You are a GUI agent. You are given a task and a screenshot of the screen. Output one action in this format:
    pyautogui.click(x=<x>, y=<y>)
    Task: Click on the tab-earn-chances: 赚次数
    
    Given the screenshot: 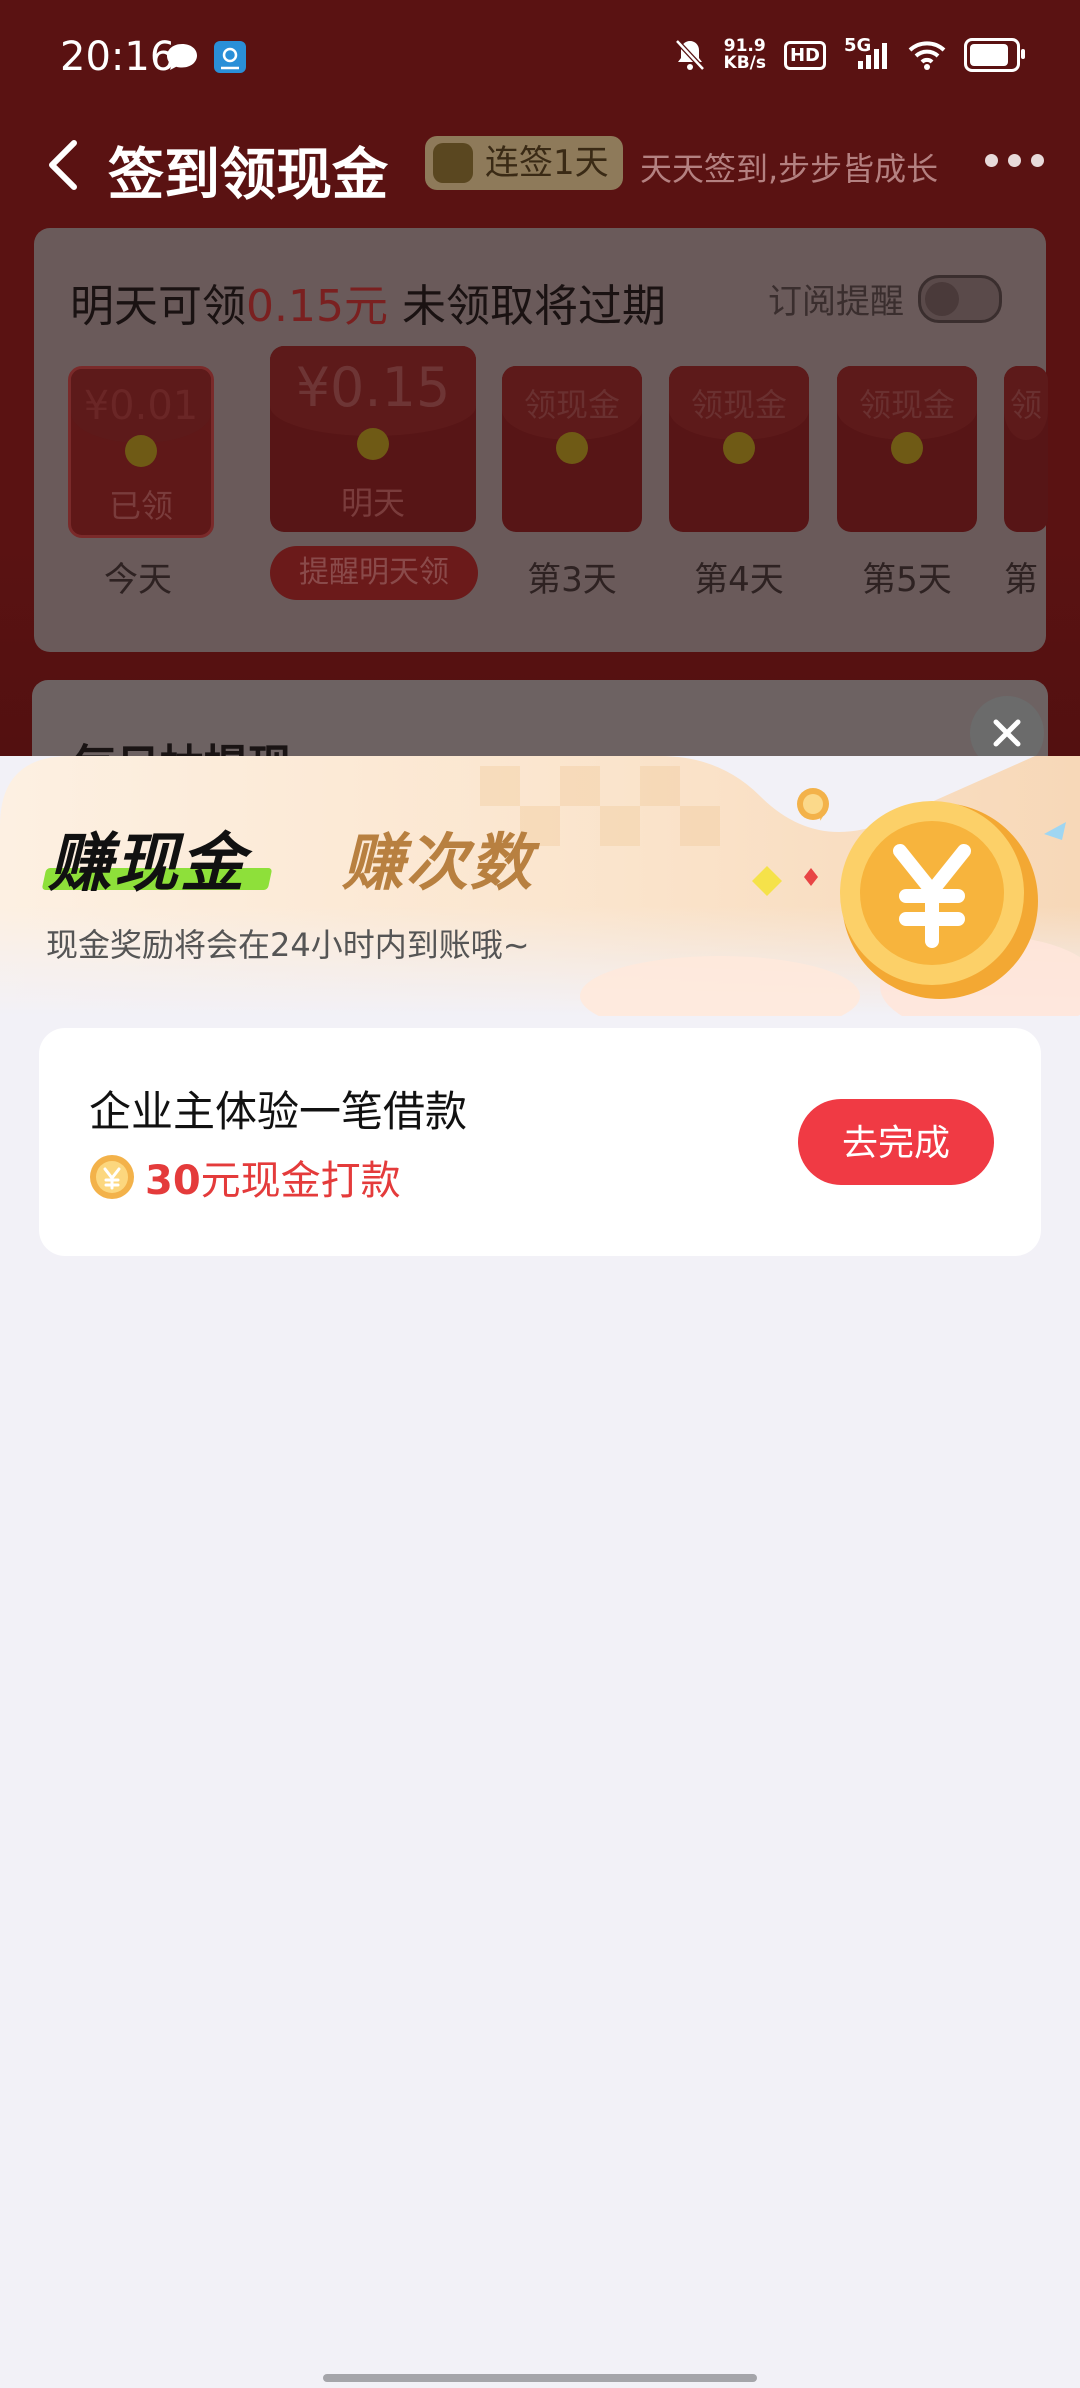 What is the action you would take?
    pyautogui.click(x=438, y=857)
    